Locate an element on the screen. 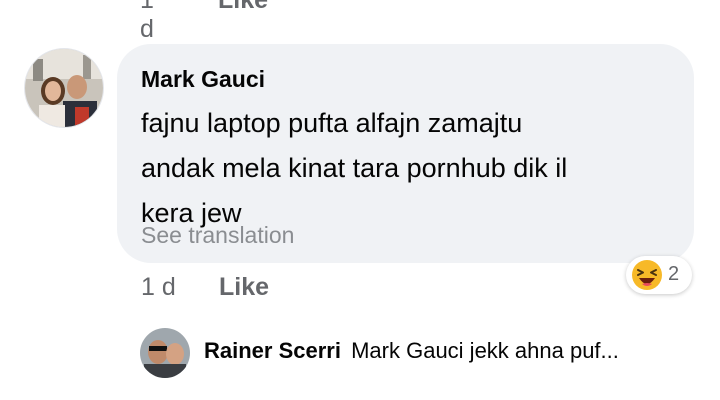  like-button: Like is located at coordinates (244, 287).